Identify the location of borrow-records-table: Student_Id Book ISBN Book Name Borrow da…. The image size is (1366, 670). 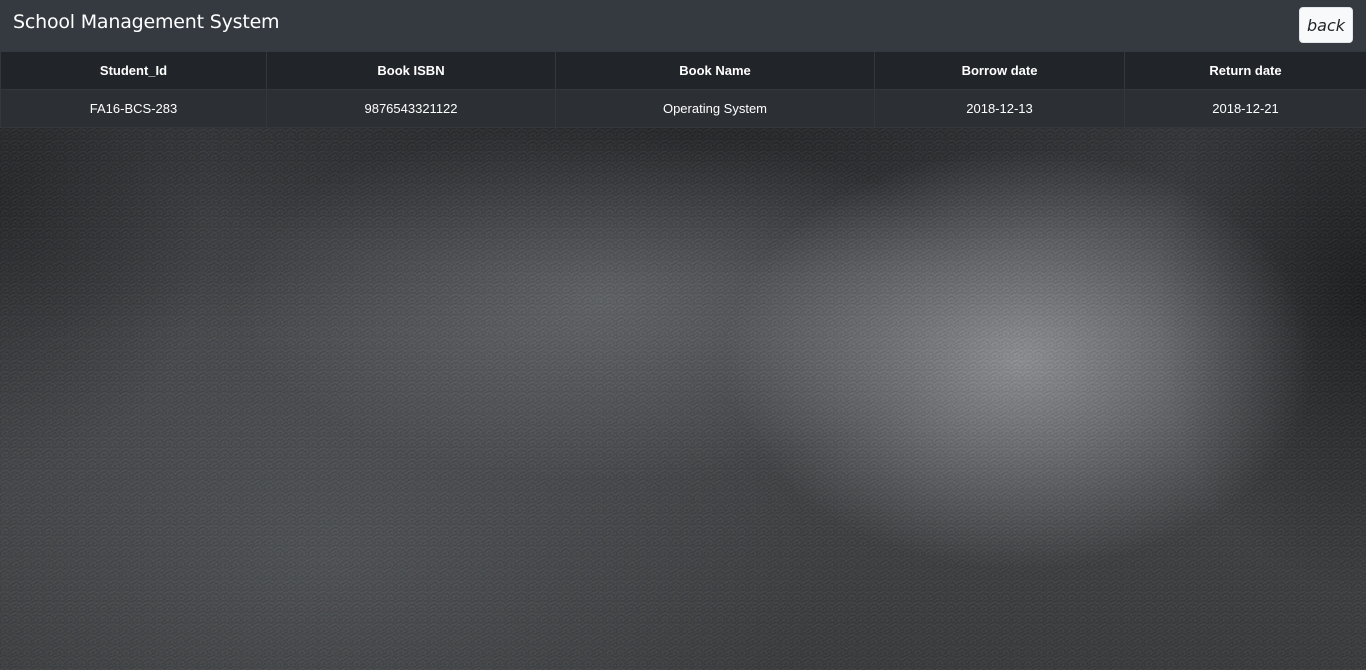
(683, 89).